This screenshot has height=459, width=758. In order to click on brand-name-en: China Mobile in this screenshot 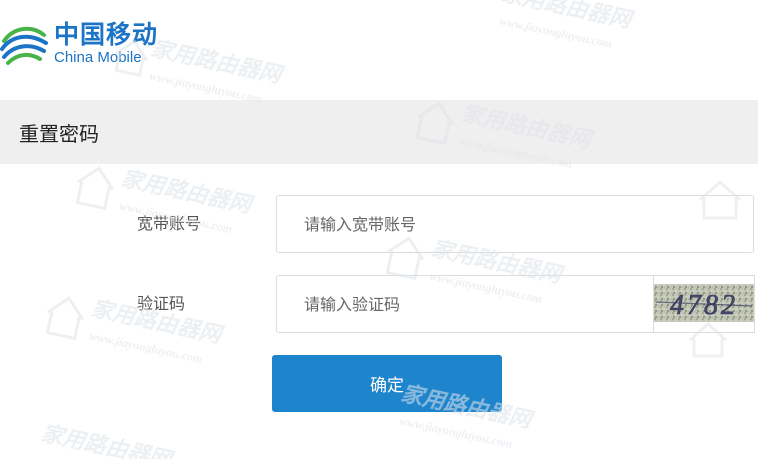, I will do `click(98, 57)`.